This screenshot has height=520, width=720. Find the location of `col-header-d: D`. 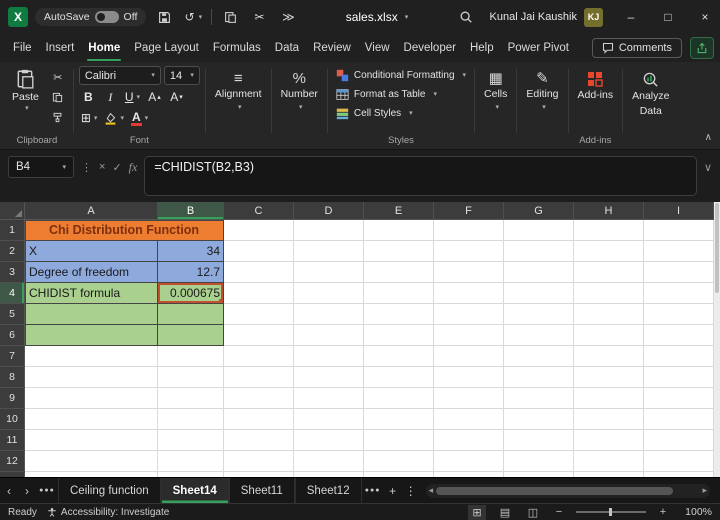

col-header-d: D is located at coordinates (329, 211).